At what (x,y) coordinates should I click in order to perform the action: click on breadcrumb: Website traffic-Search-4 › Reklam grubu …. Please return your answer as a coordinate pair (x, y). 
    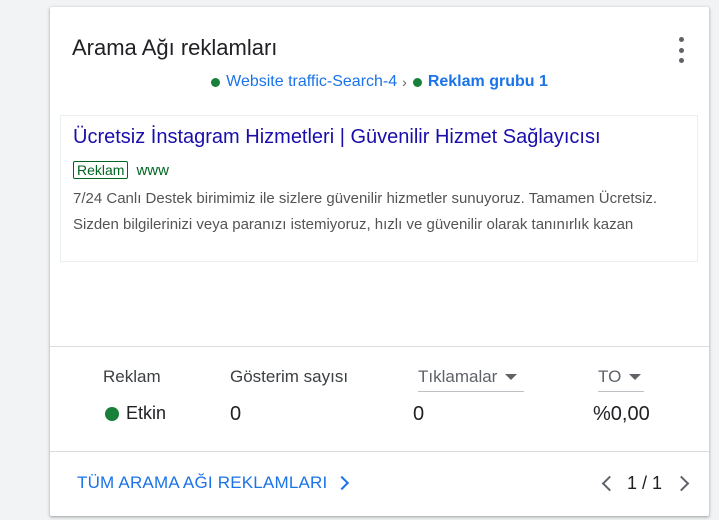
    Looking at the image, I should click on (379, 82).